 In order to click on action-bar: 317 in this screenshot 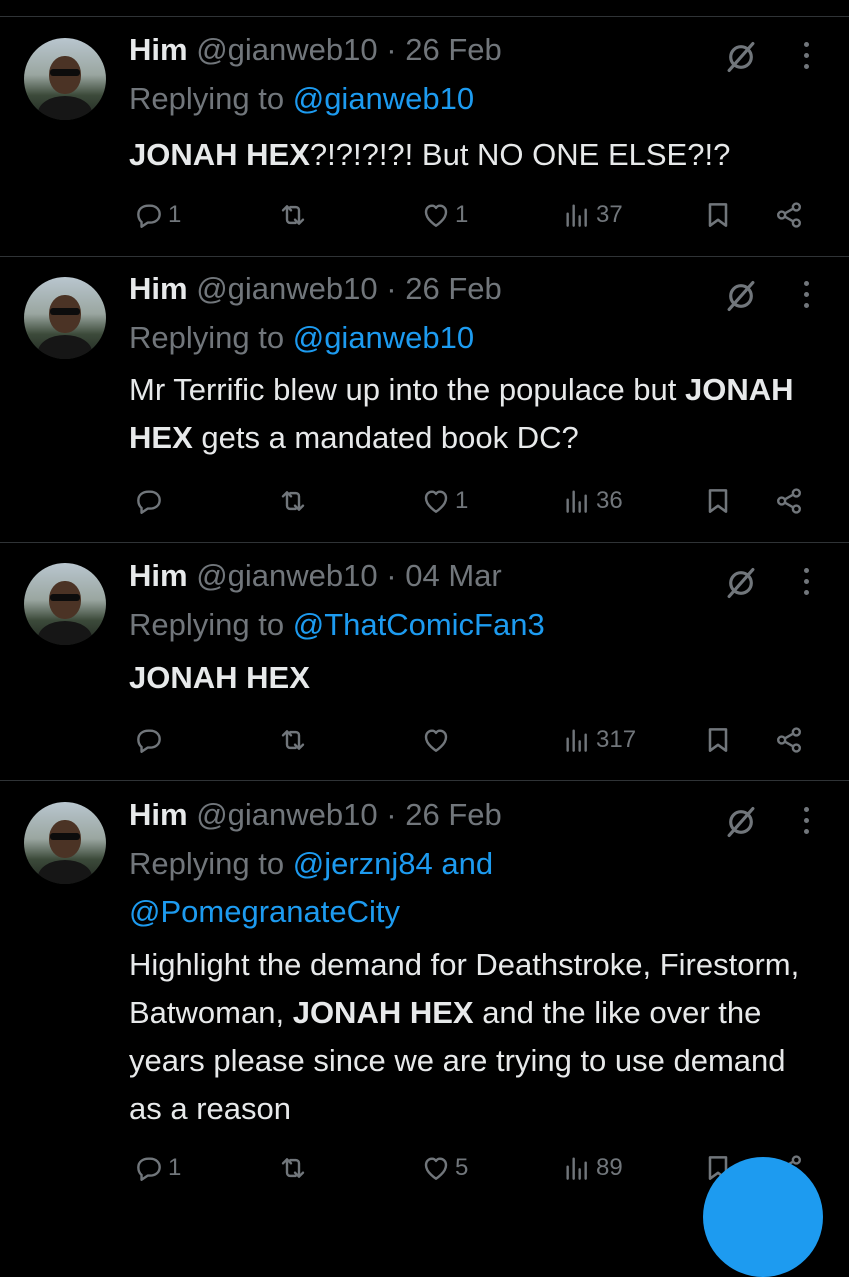, I will do `click(424, 740)`.